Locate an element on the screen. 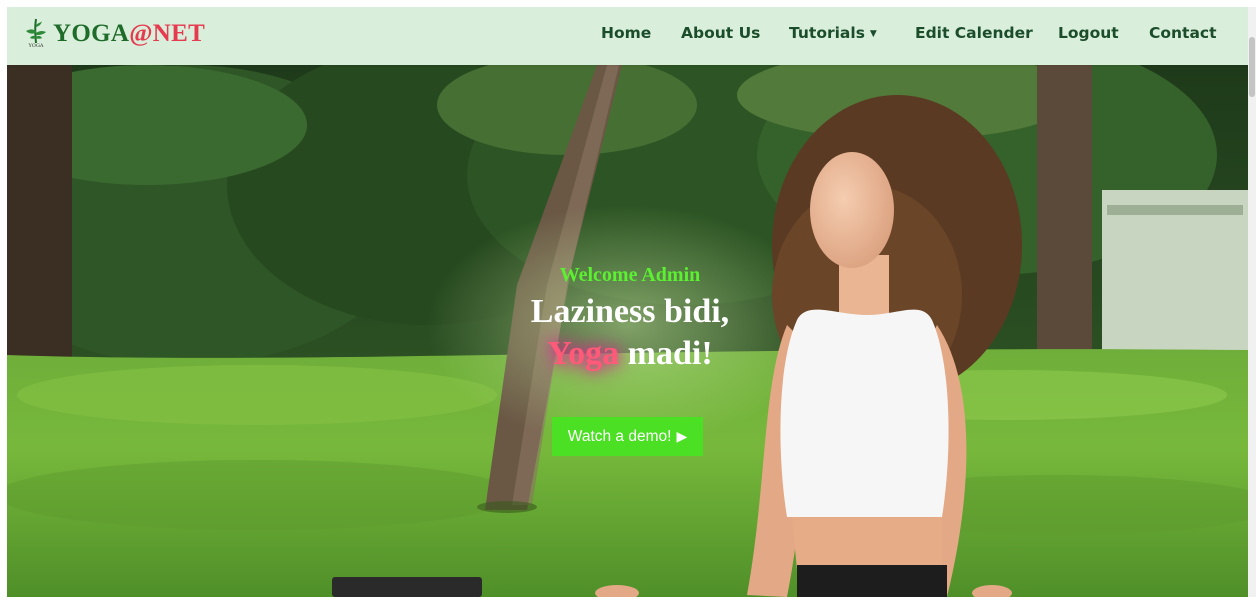 This screenshot has width=1256, height=601. watch-demo-button: Watch a demo! ▶ is located at coordinates (627, 436).